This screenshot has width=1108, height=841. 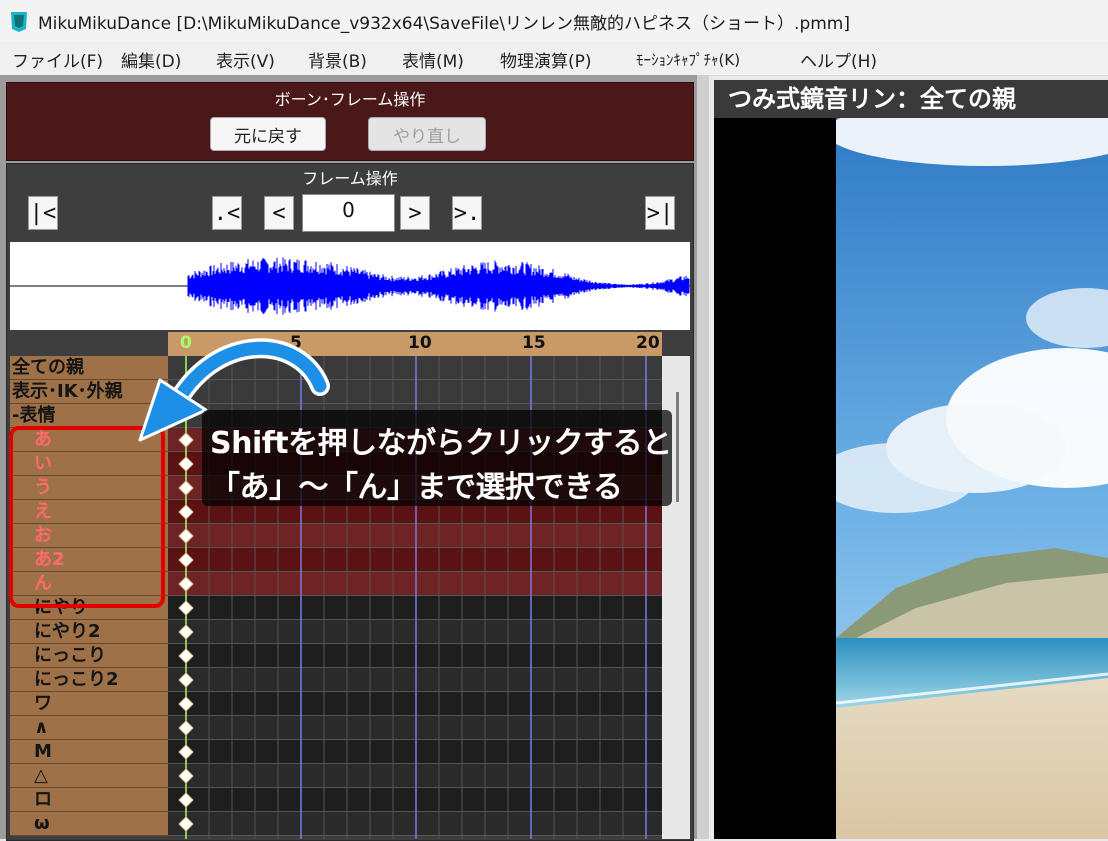 I want to click on timeline-row-label: にっこり2, so click(x=89, y=680).